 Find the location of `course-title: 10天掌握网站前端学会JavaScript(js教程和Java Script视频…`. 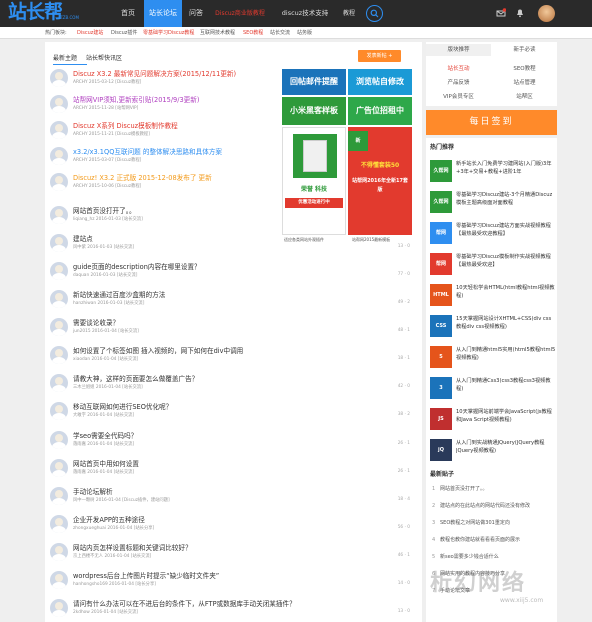

course-title: 10天掌握网站前端学会JavaScript(js教程和Java Script视频… is located at coordinates (506, 418).